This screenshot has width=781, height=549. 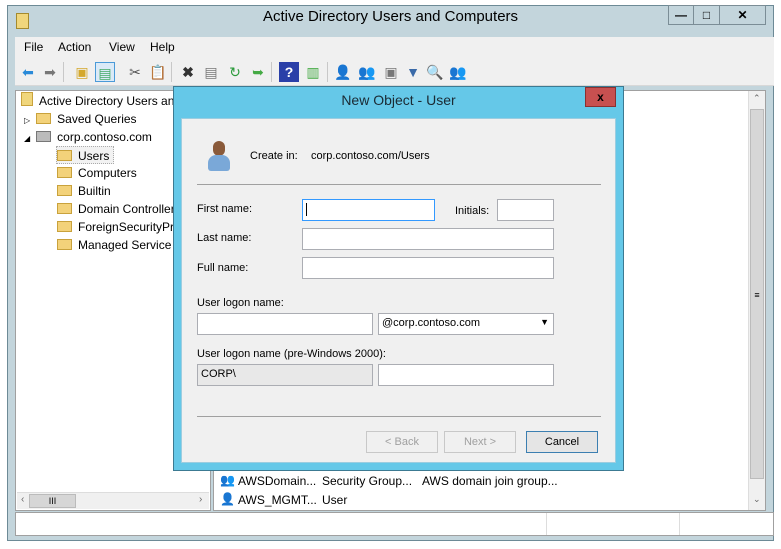 What do you see at coordinates (285, 324) in the screenshot?
I see `logon-name-input` at bounding box center [285, 324].